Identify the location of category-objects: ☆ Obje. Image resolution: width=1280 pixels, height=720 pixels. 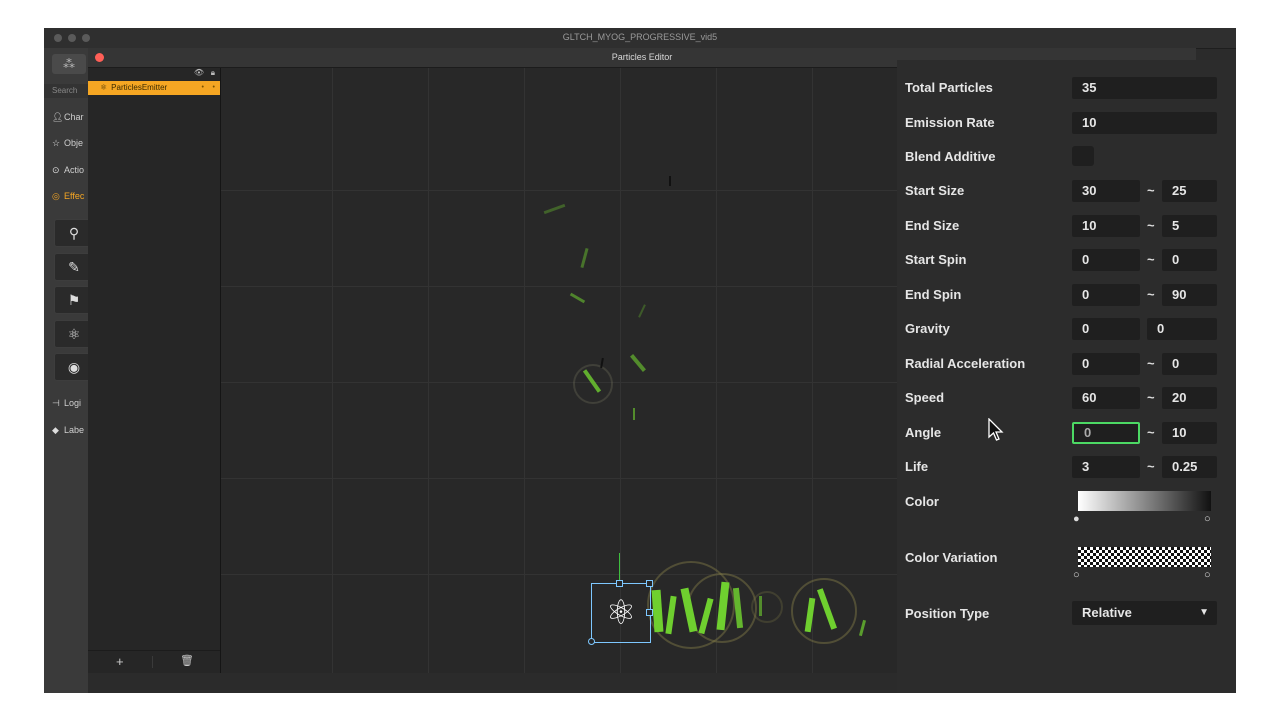
(67, 143).